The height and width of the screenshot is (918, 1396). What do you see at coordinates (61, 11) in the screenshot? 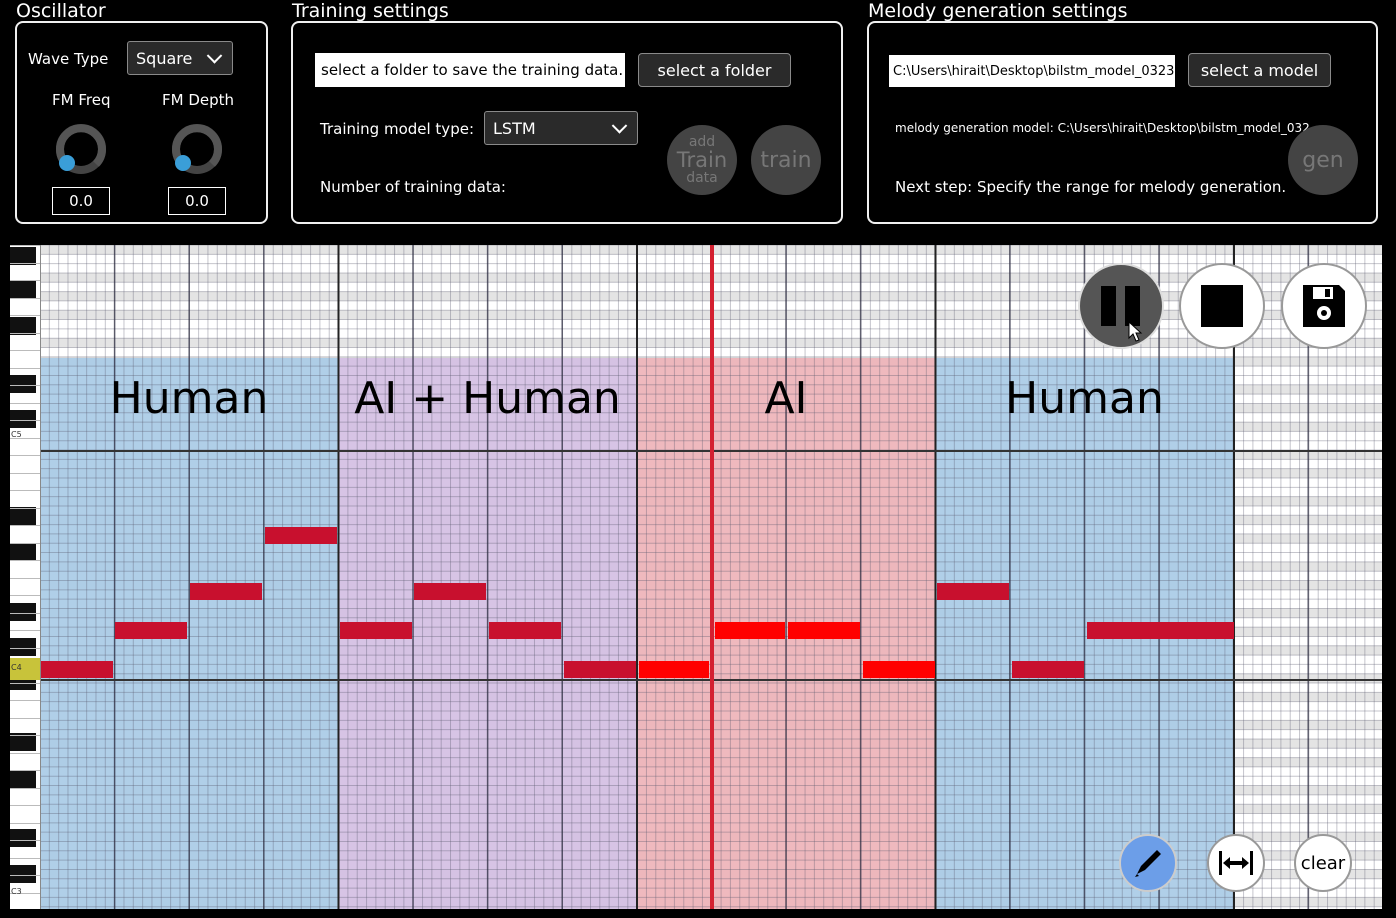
I see `oscillator-title: Oscillator` at bounding box center [61, 11].